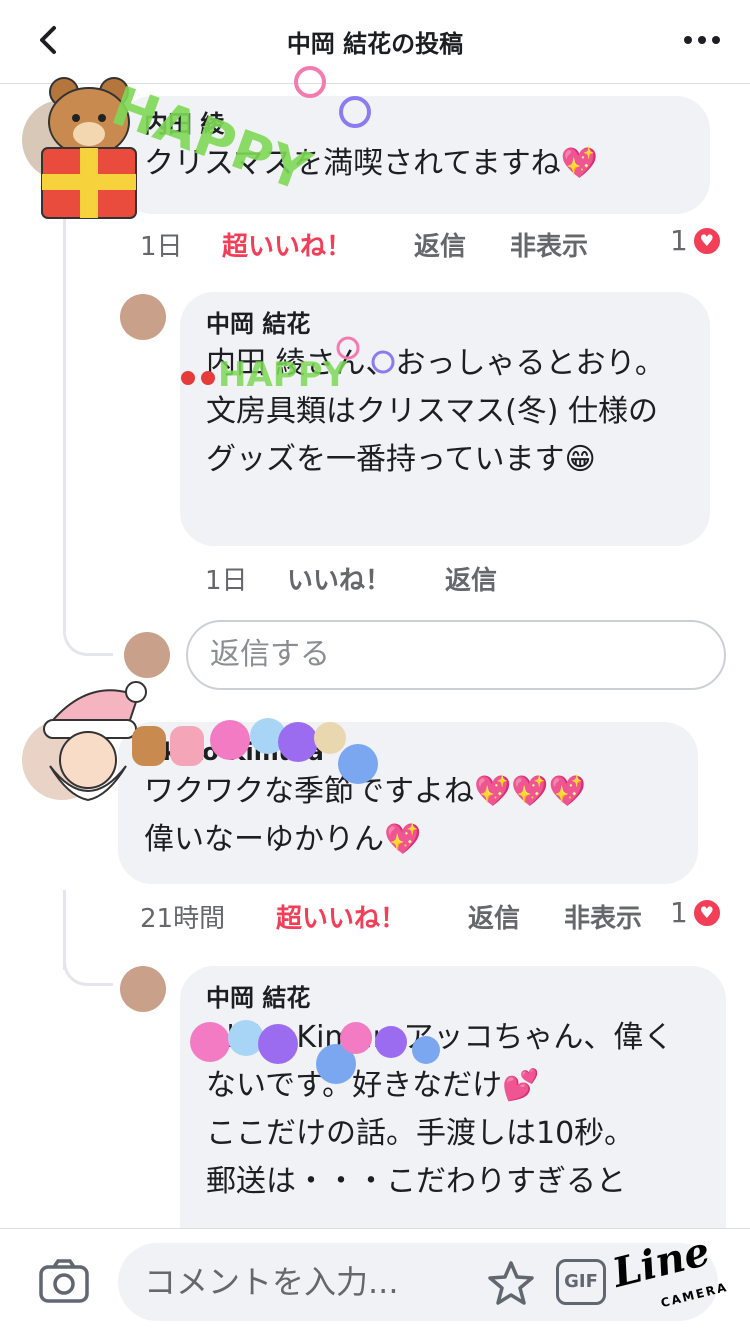  I want to click on comment-author: 内田 綾, so click(414, 124).